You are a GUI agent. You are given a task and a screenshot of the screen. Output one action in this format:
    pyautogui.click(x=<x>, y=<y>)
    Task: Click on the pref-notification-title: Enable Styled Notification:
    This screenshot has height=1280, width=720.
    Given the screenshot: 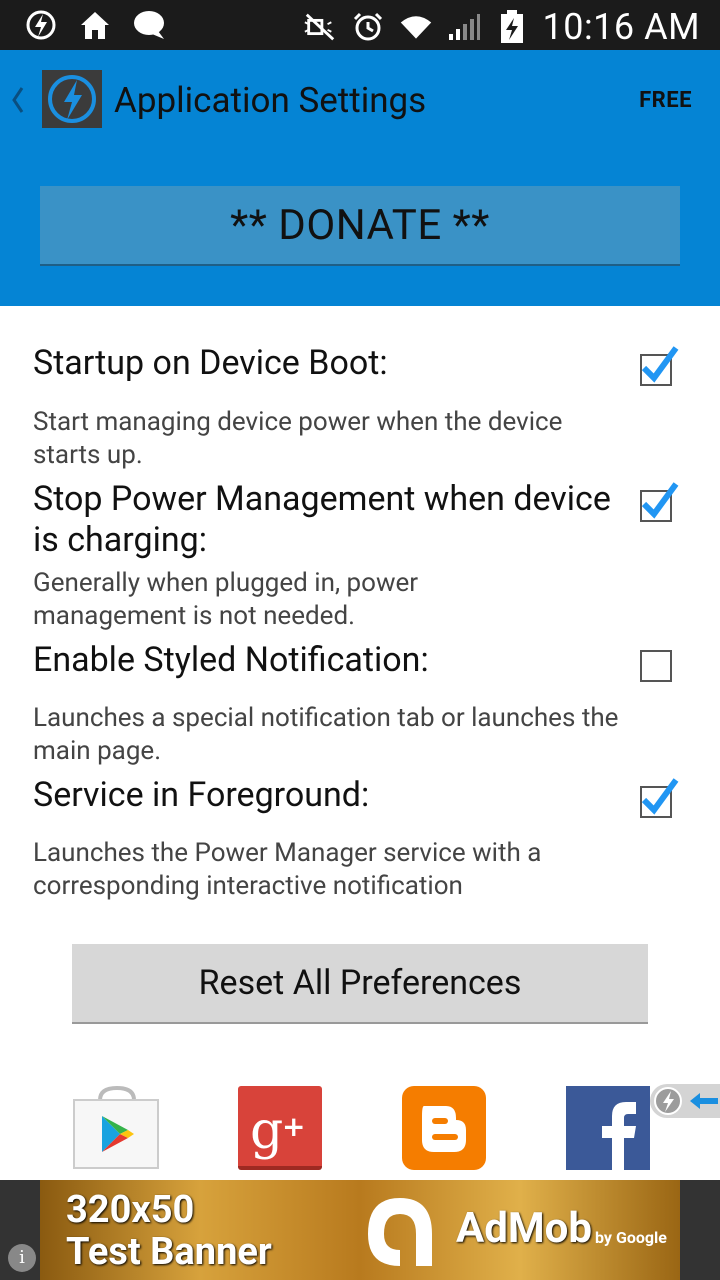 What is the action you would take?
    pyautogui.click(x=231, y=660)
    